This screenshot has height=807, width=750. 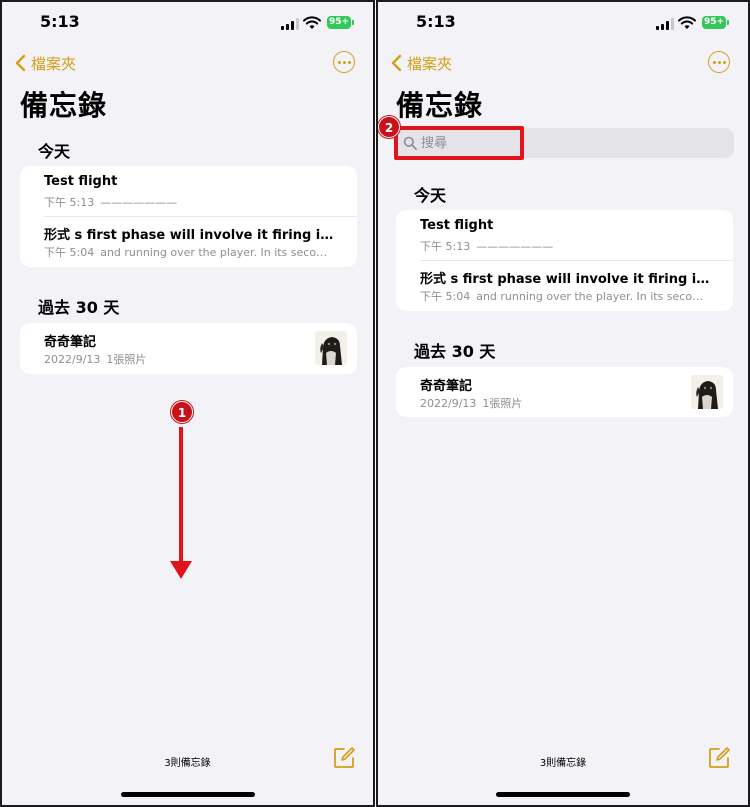 I want to click on pull-down-arrow-icon, so click(x=181, y=503).